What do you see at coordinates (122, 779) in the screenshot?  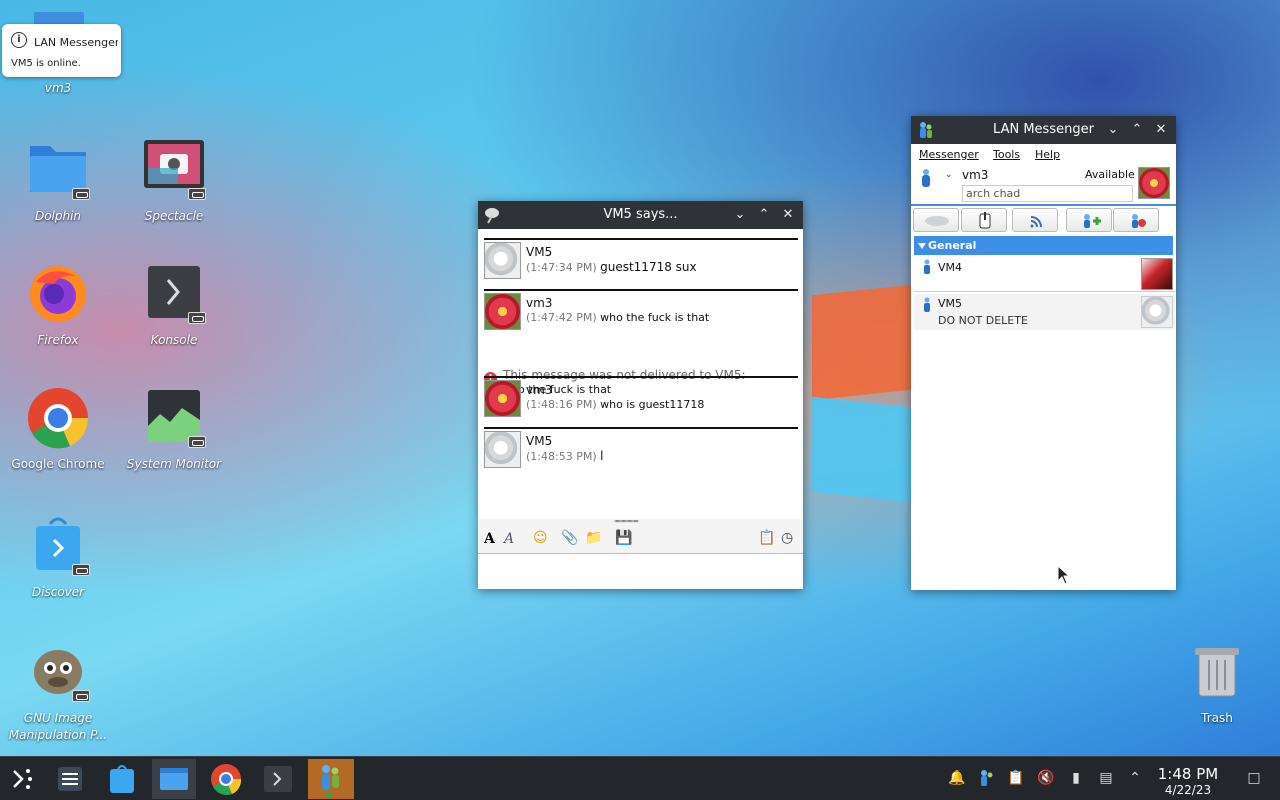 I see `discover-taskbar-icon` at bounding box center [122, 779].